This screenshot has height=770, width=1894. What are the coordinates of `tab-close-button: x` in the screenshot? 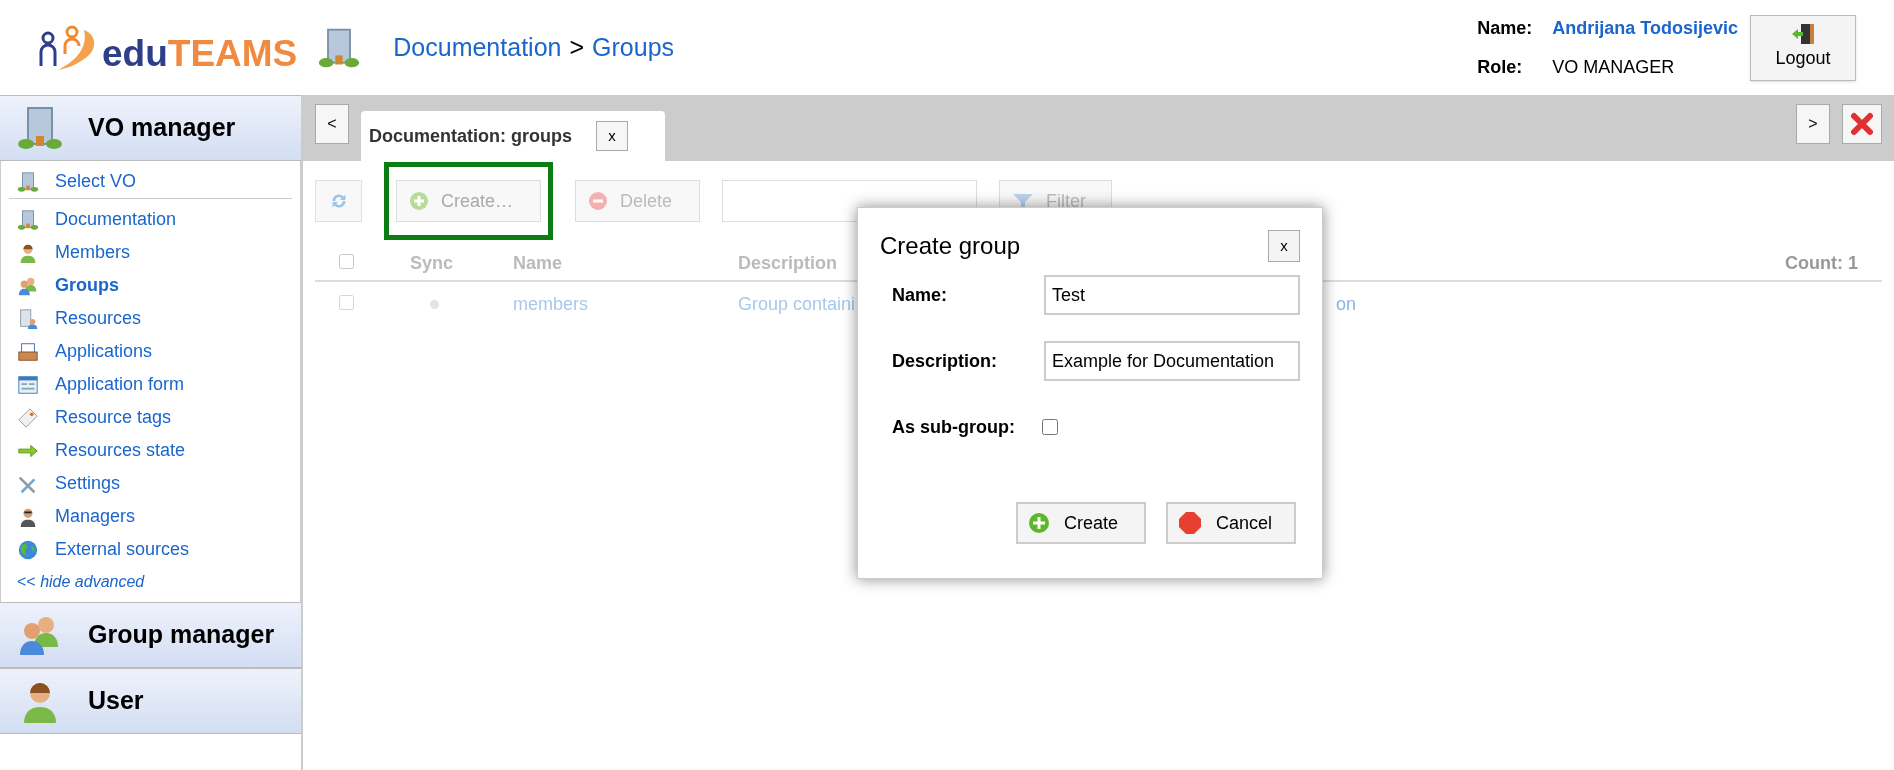 It's located at (612, 136).